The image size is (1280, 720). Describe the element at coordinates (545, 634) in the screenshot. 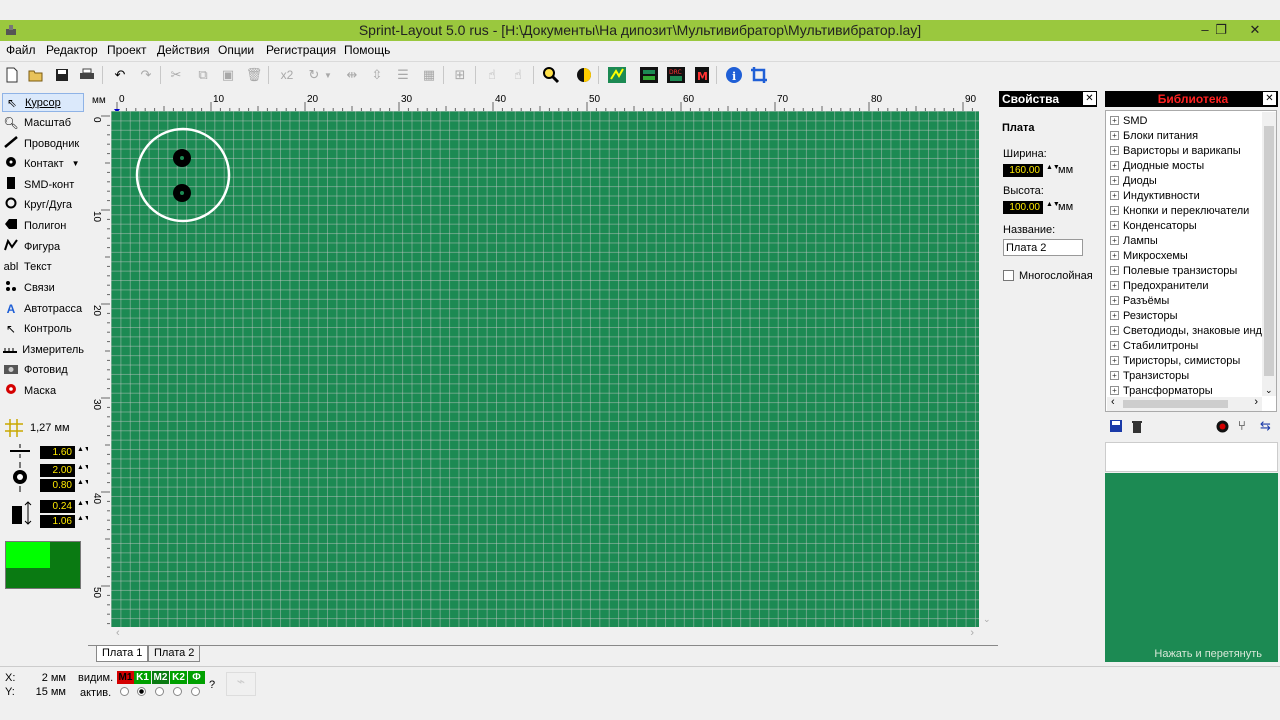

I see `horizontal-scrollbar: ‹ ›` at that location.